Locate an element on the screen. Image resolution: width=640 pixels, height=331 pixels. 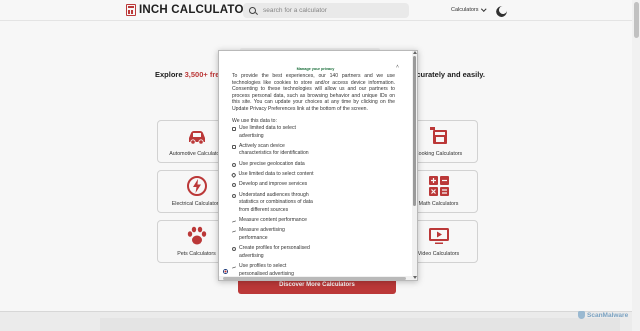
collapse-caret-icon: ˄ is located at coordinates (397, 67).